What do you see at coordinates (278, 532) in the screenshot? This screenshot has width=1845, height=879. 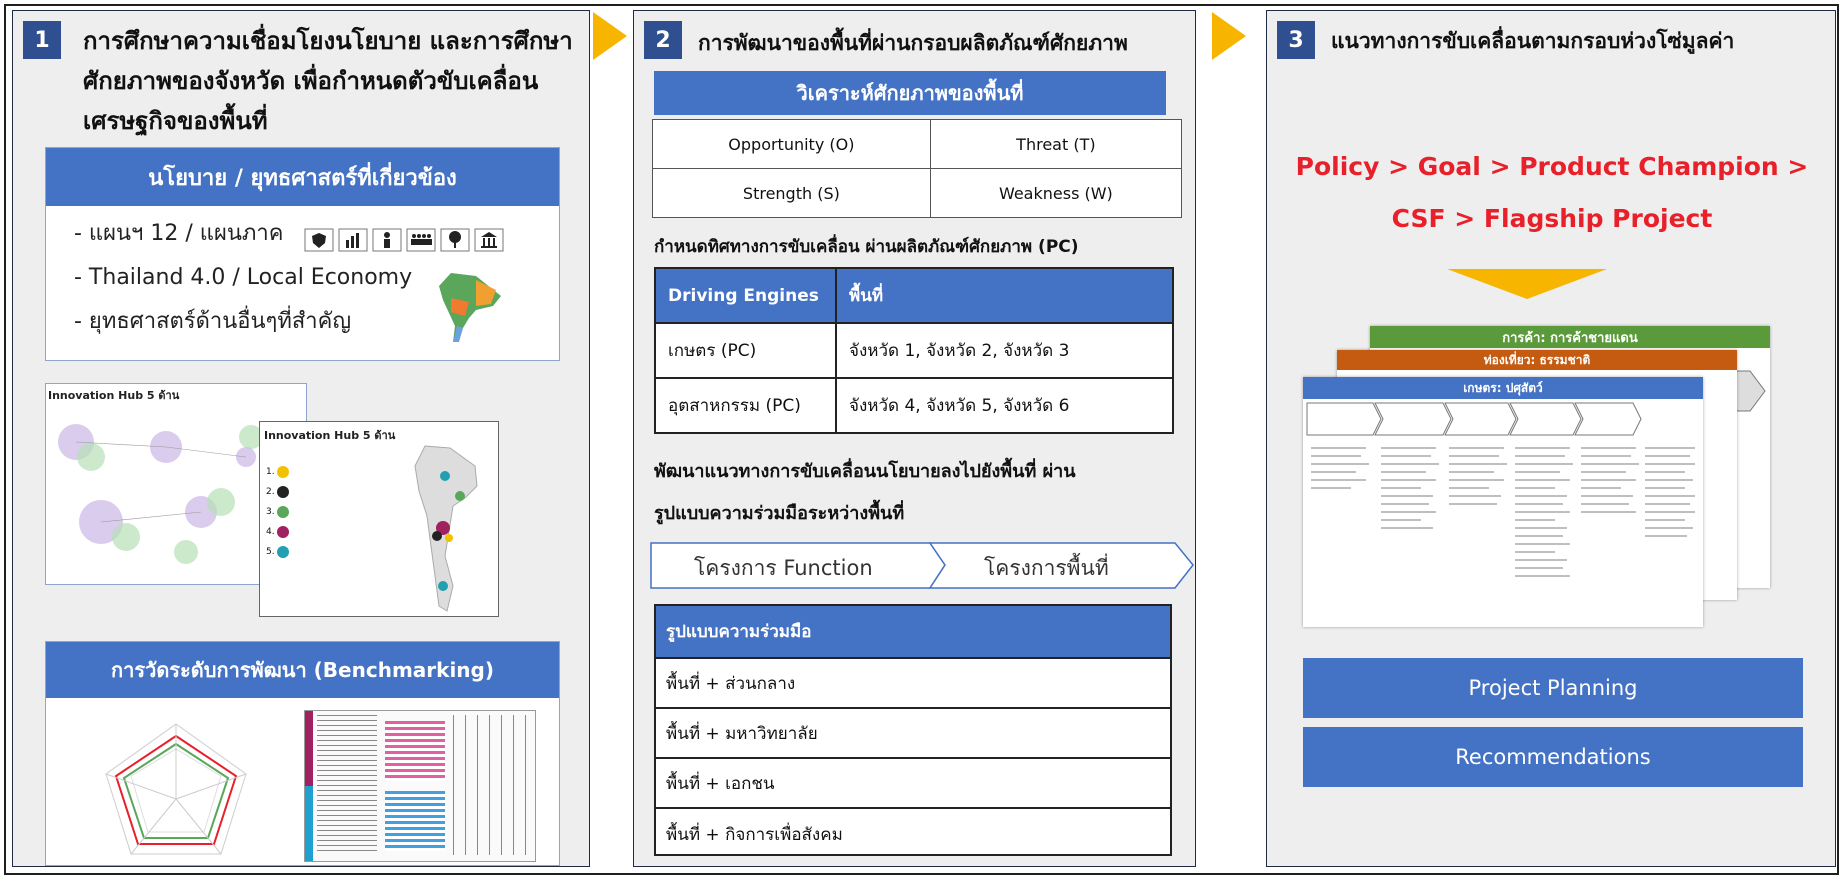 I see `hub-list-item: 4.` at bounding box center [278, 532].